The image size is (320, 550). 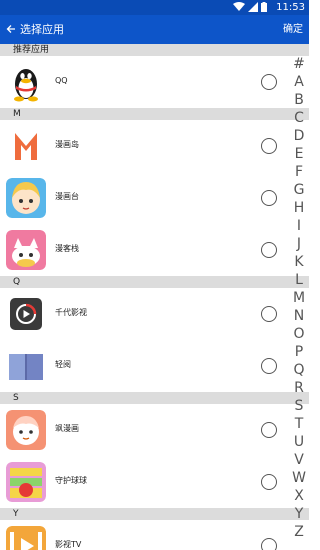 What do you see at coordinates (67, 248) in the screenshot?
I see `app-name: 漫客栈` at bounding box center [67, 248].